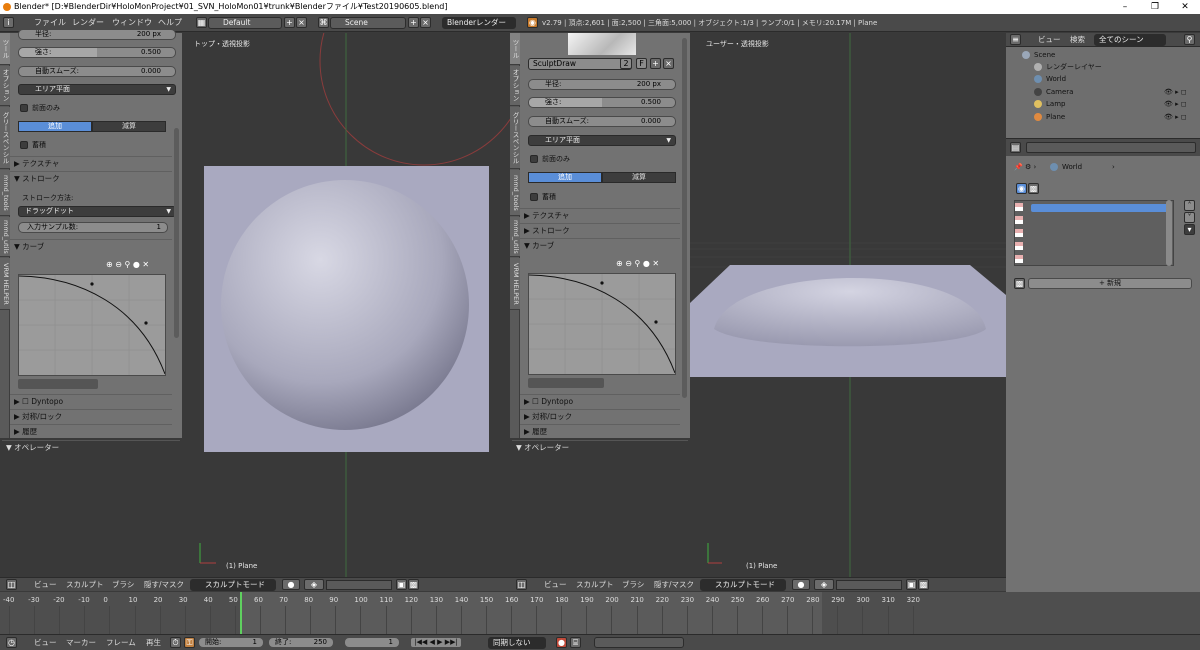 This screenshot has width=1200, height=650. Describe the element at coordinates (123, 585) in the screenshot. I see `vp1-menu-brush: ブラシ` at that location.